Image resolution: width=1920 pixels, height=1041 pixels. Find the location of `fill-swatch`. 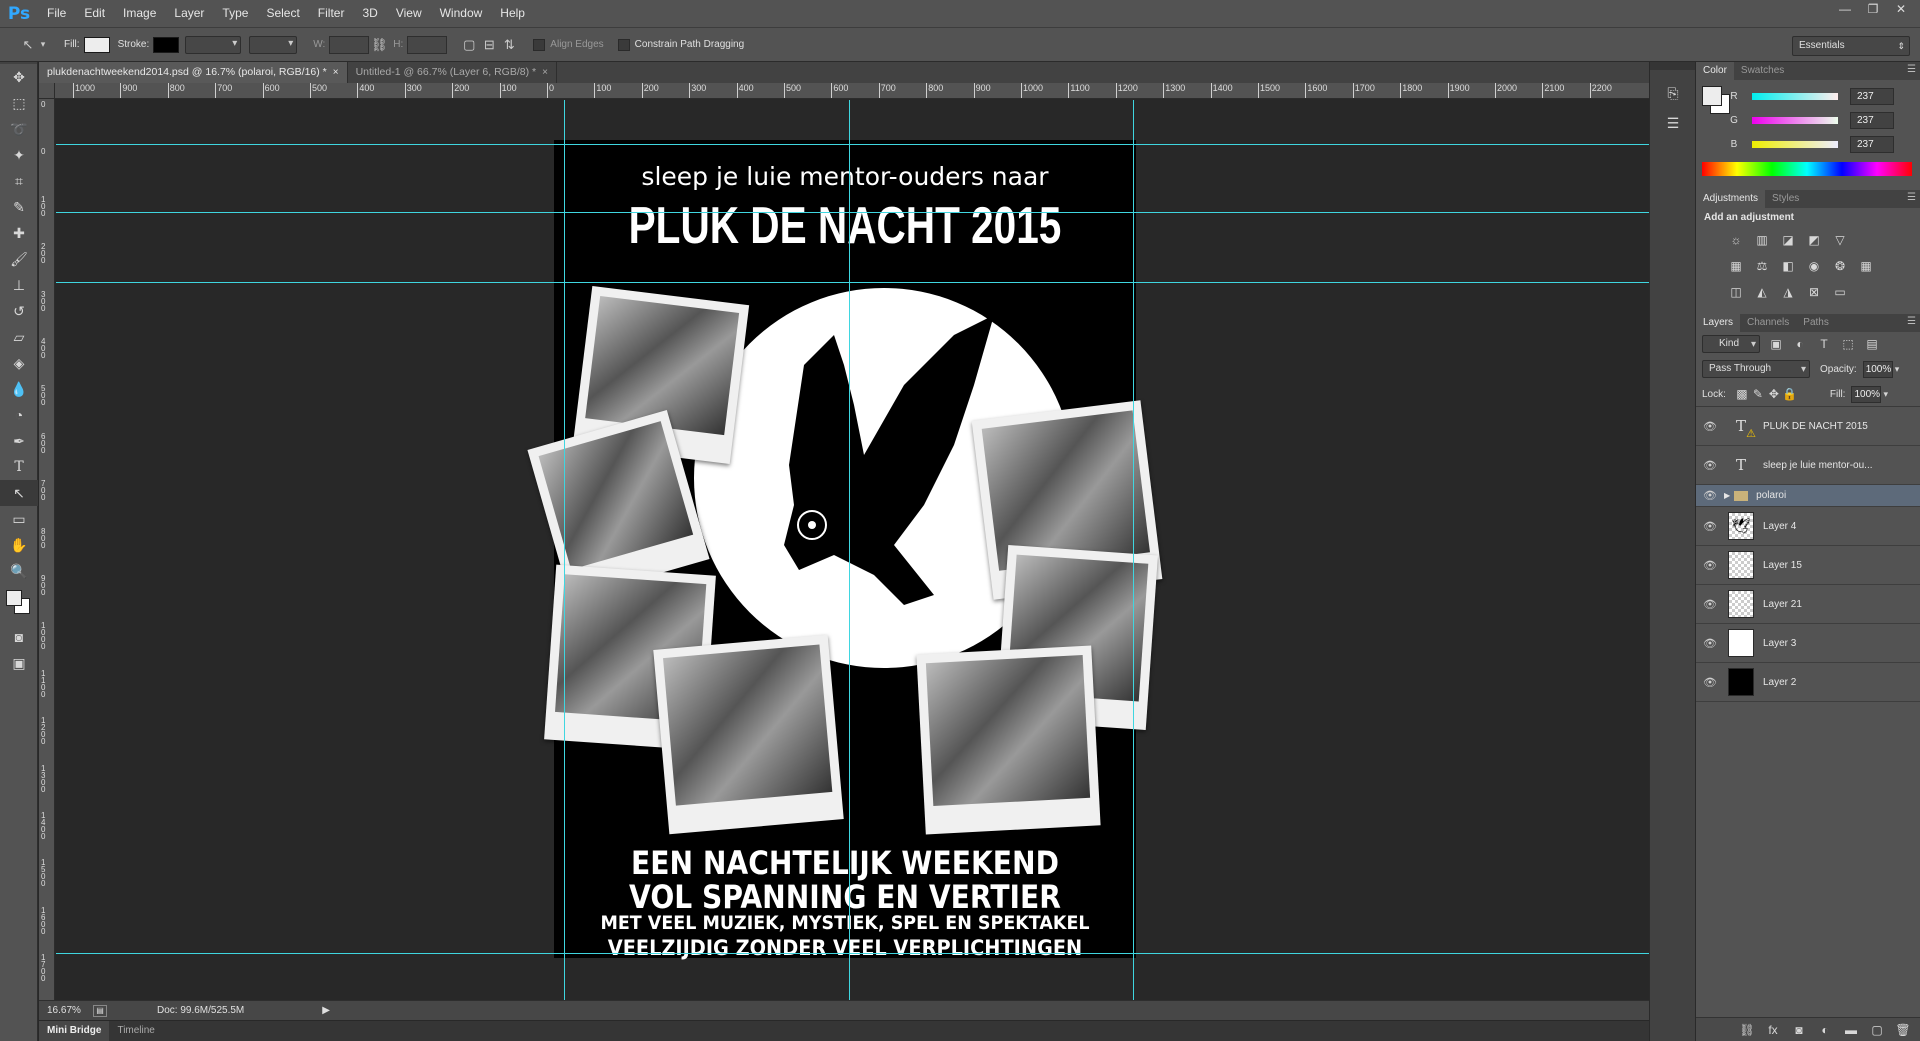

fill-swatch is located at coordinates (96, 44).